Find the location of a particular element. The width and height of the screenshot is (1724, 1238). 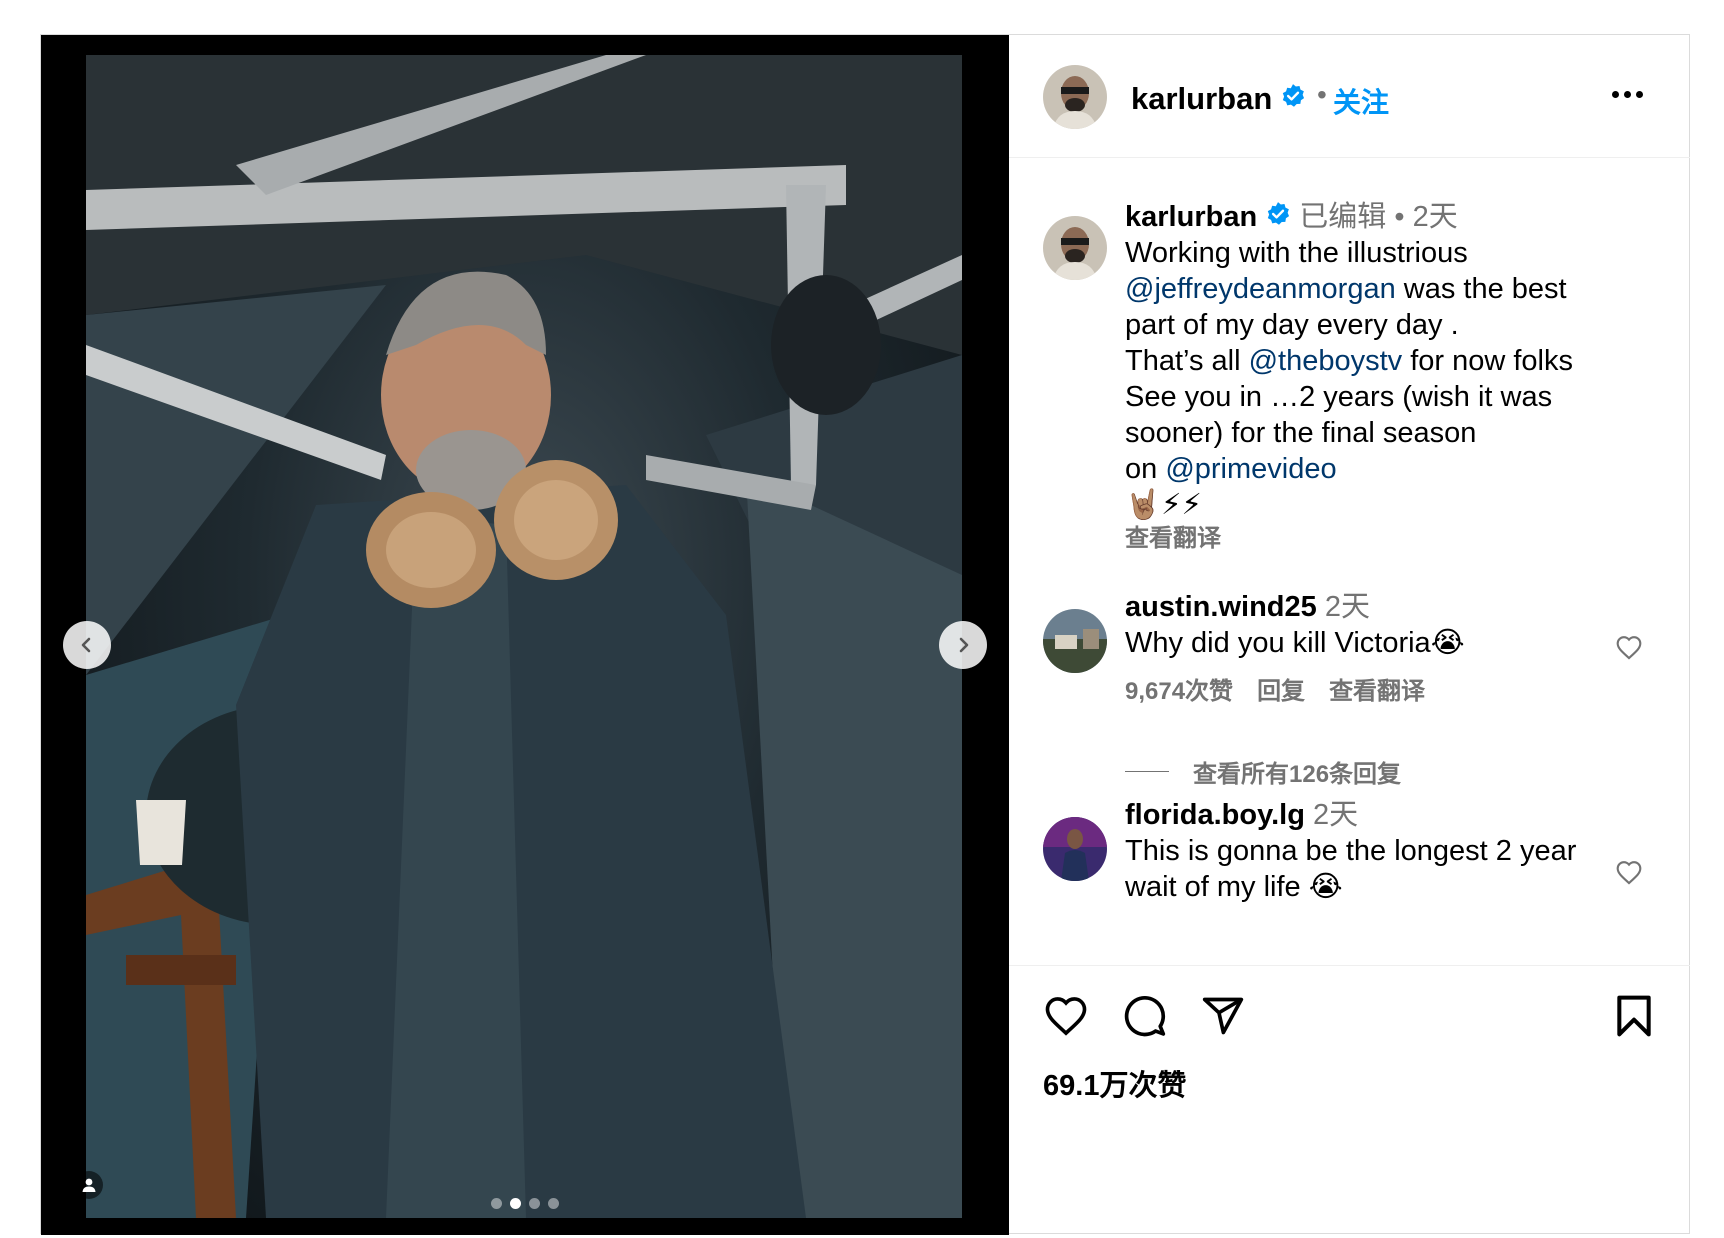

share-button is located at coordinates (1223, 1018).